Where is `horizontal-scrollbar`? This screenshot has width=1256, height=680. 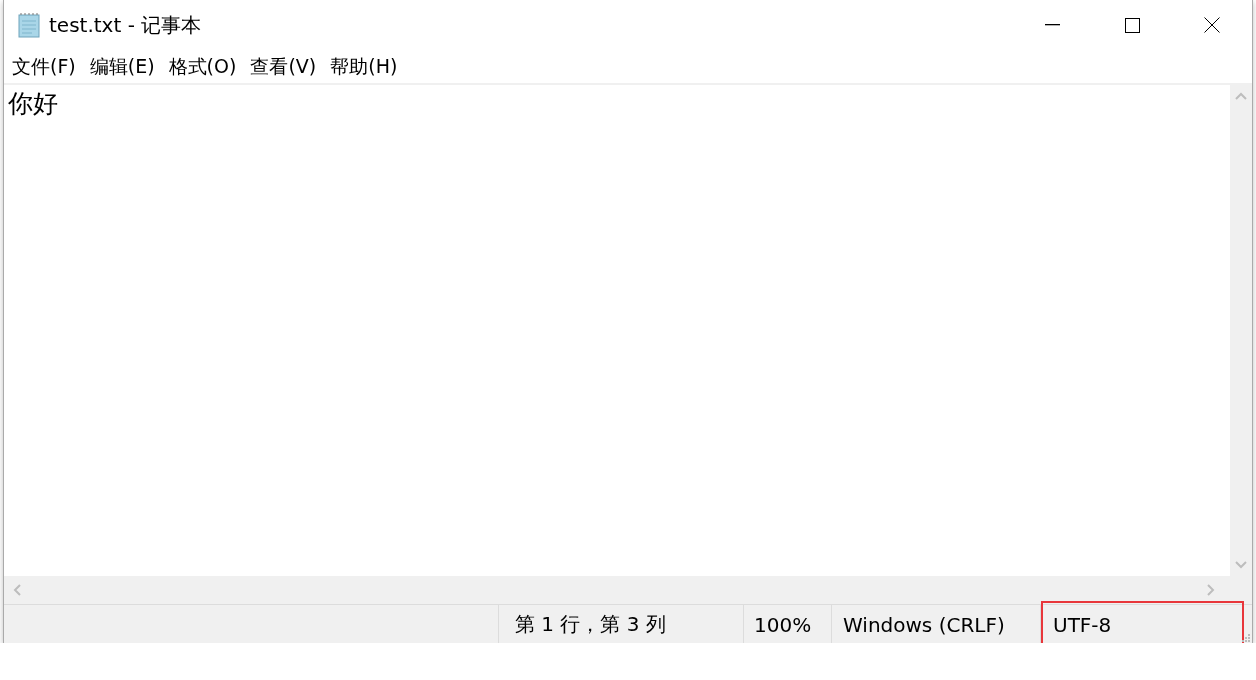
horizontal-scrollbar is located at coordinates (628, 590).